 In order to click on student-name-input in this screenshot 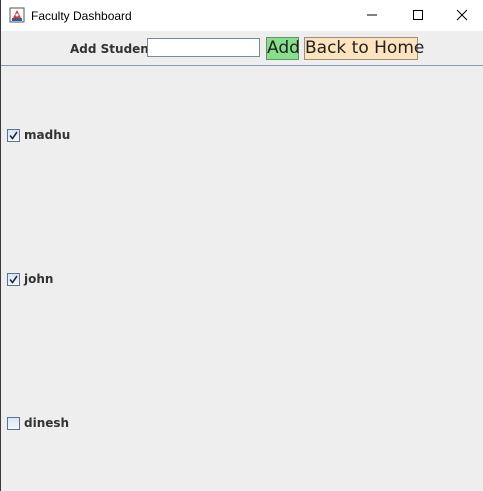, I will do `click(203, 47)`.